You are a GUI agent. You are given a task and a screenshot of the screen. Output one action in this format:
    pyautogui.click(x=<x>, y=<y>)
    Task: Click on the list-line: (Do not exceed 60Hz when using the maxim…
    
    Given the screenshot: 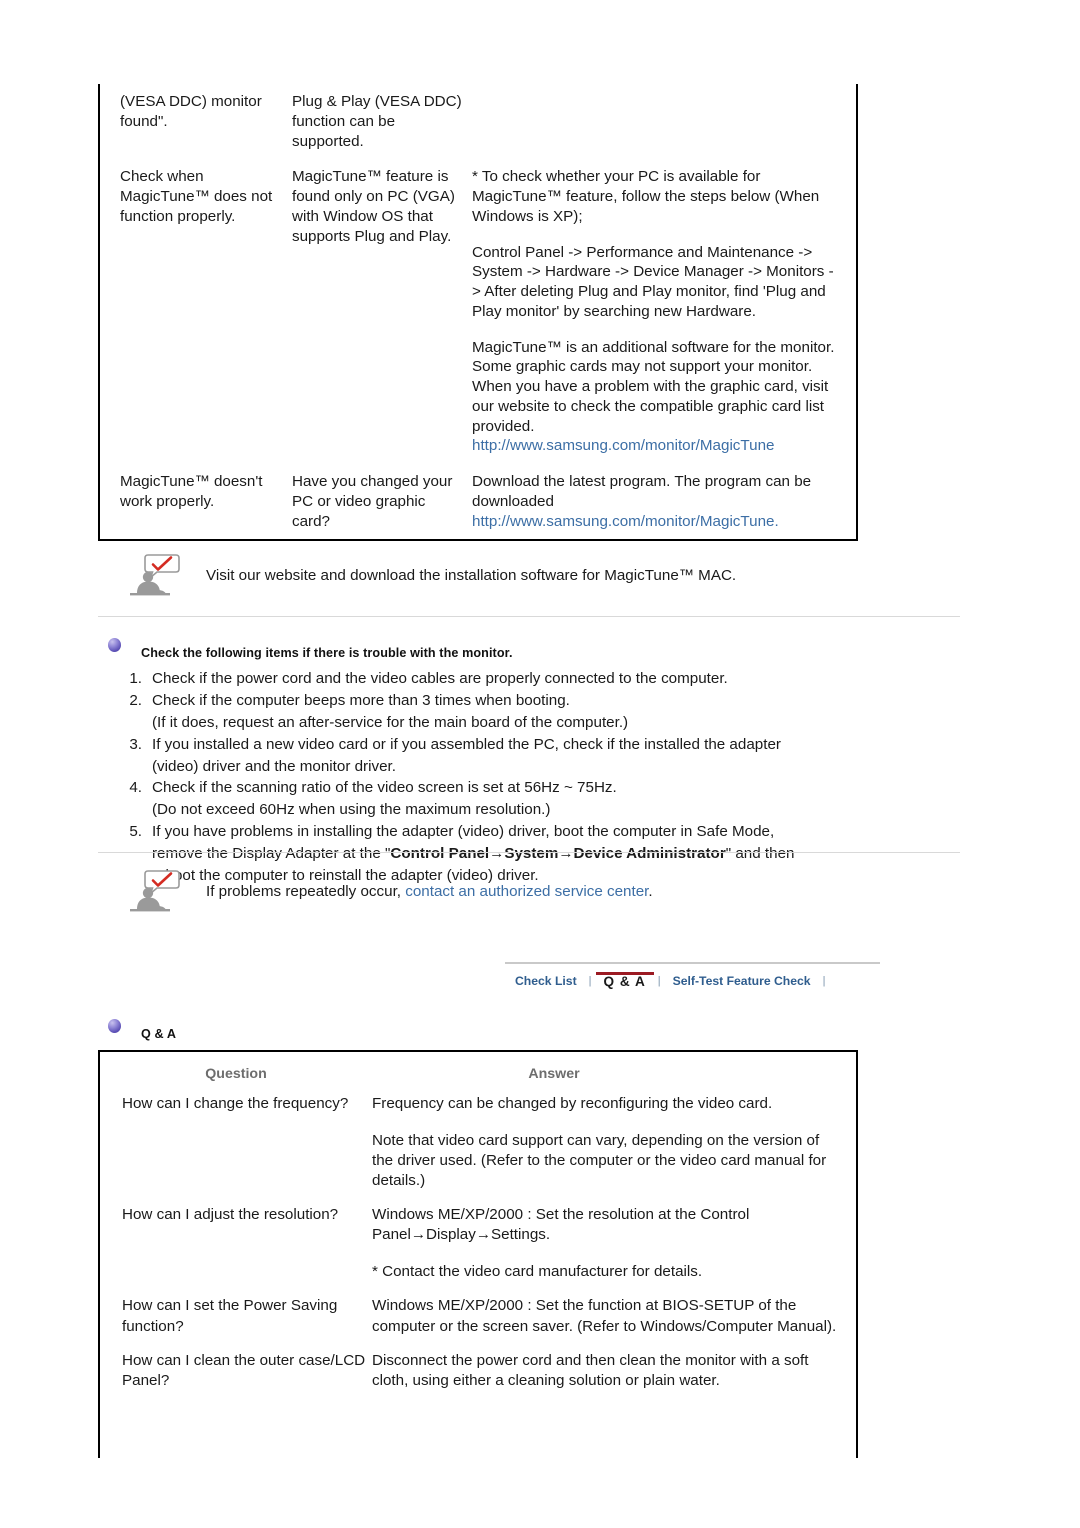 What is the action you would take?
    pyautogui.click(x=351, y=810)
    